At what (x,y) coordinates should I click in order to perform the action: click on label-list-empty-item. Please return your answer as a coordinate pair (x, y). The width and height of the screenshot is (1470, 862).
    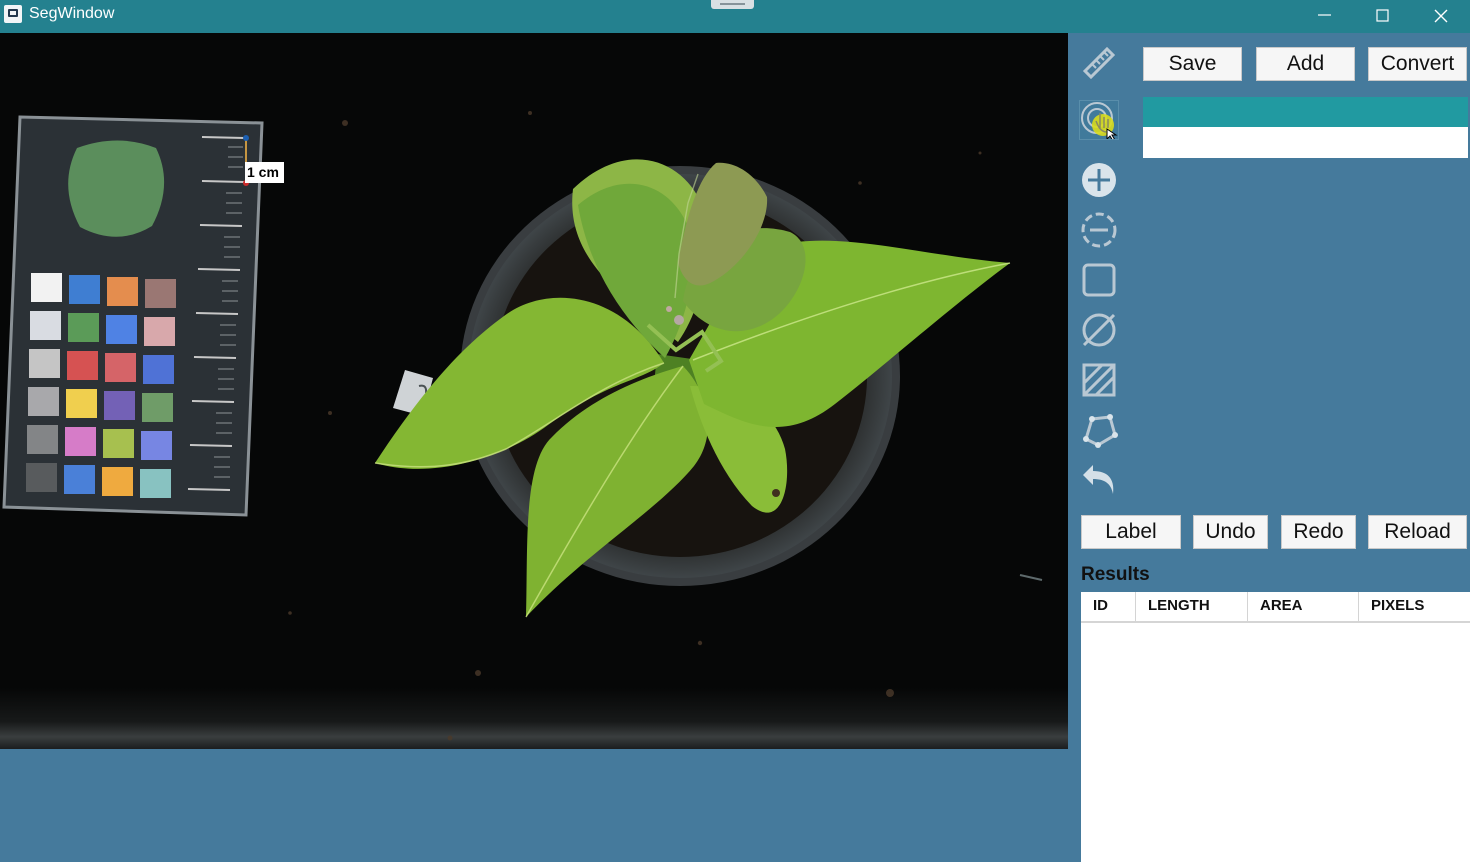
    Looking at the image, I should click on (1305, 142).